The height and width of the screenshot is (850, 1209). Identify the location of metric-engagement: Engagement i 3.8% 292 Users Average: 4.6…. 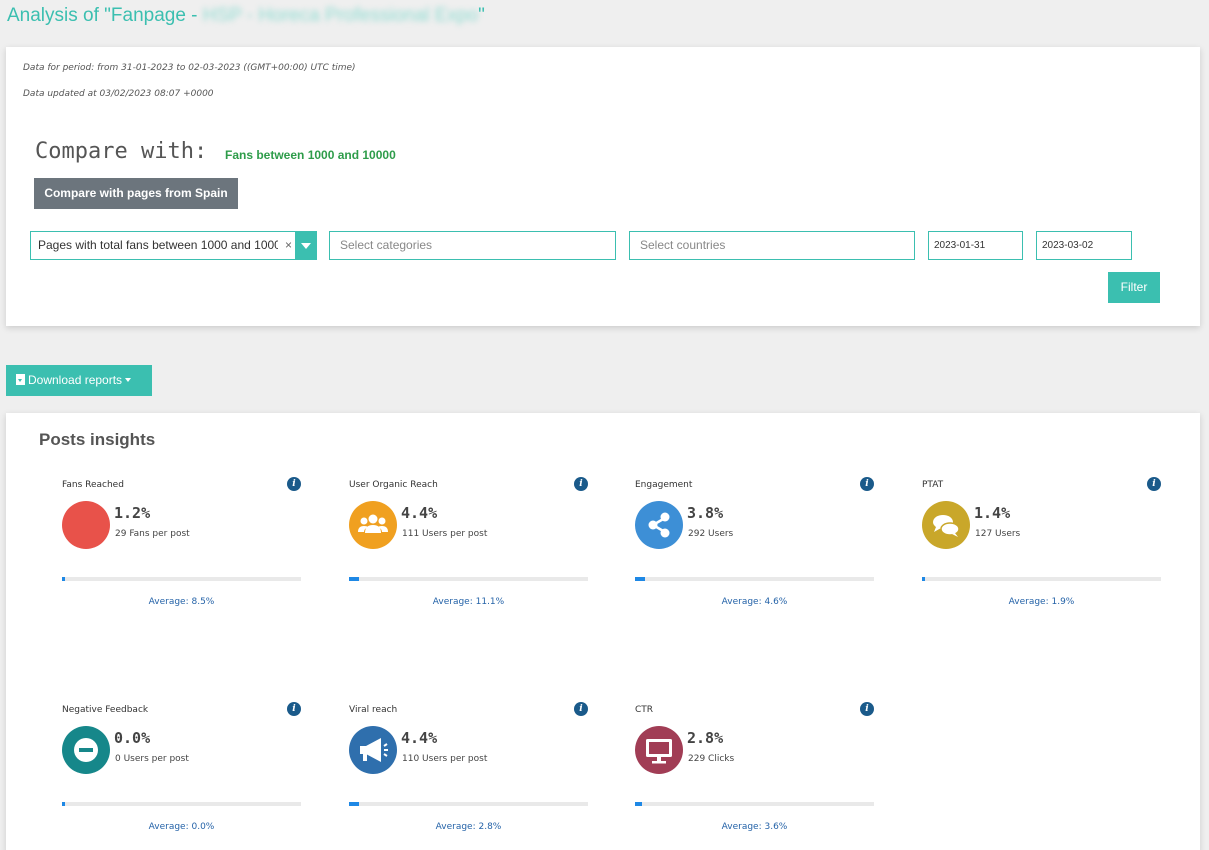
(755, 558).